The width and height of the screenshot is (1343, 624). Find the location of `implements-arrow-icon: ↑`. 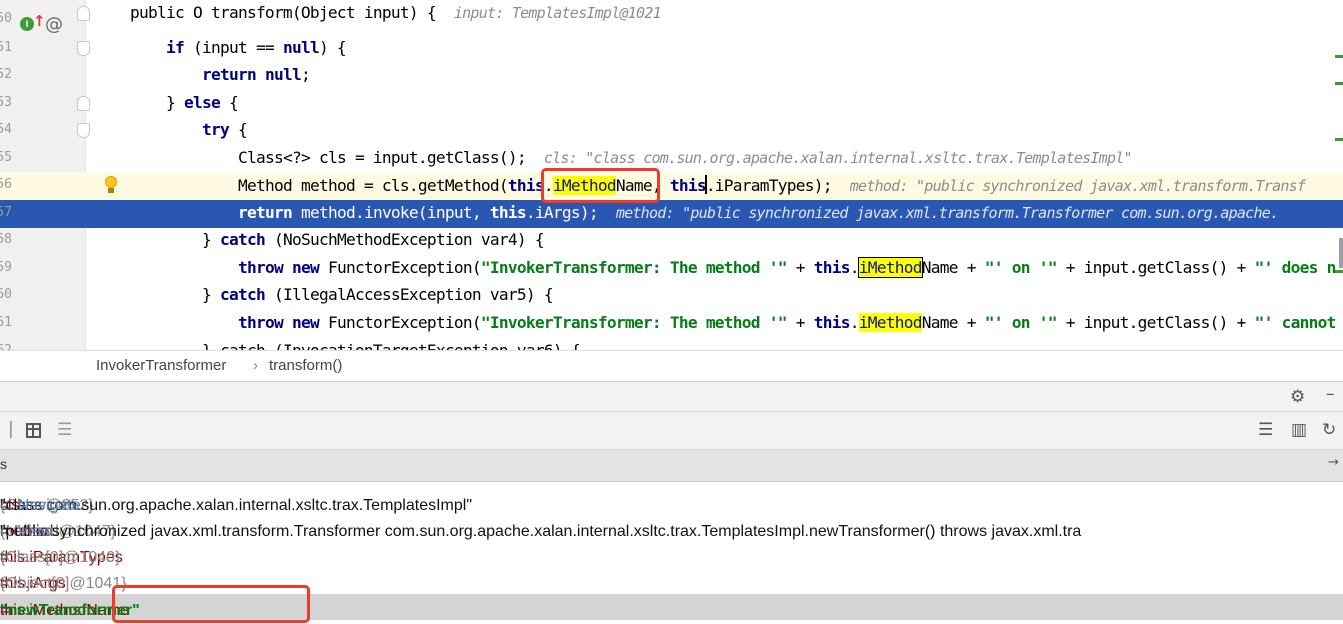

implements-arrow-icon: ↑ is located at coordinates (39, 21).